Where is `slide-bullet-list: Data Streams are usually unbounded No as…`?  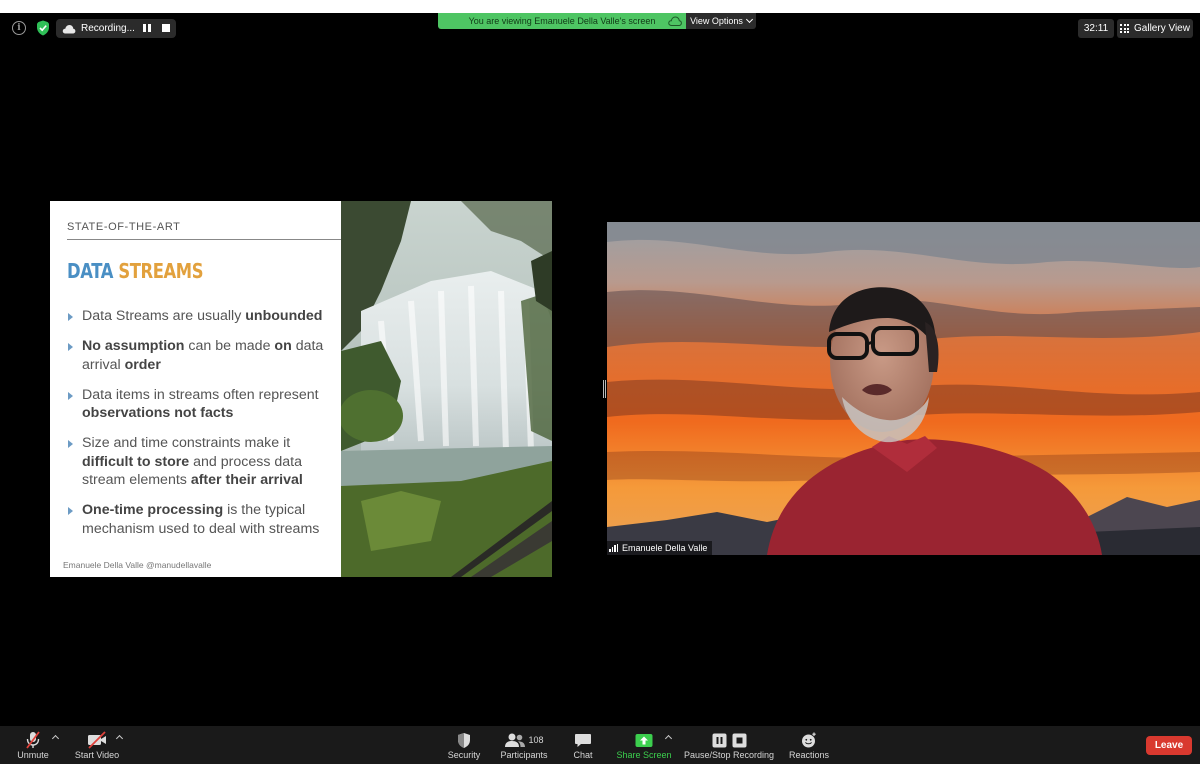
slide-bullet-list: Data Streams are usually unbounded No as… is located at coordinates (203, 428).